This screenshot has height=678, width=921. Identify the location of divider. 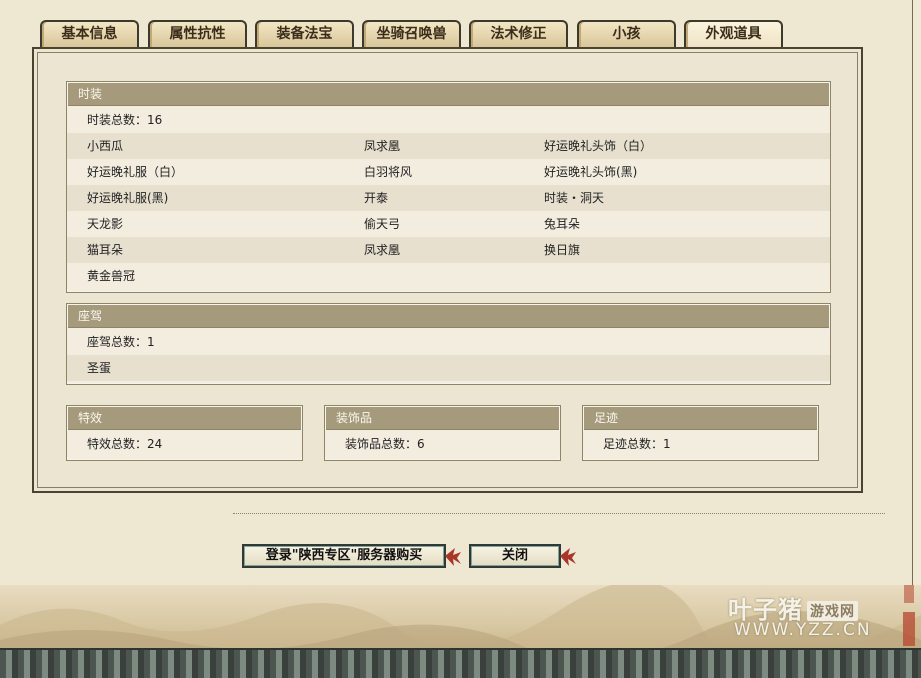
(559, 513).